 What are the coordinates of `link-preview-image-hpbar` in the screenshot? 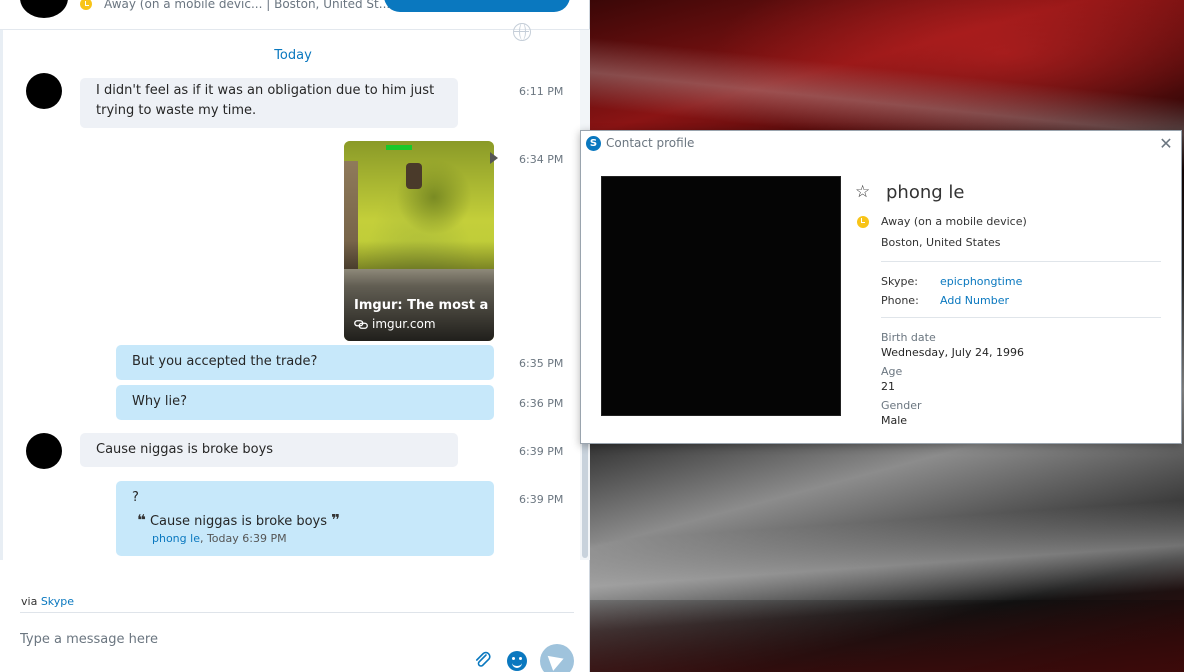 It's located at (399, 147).